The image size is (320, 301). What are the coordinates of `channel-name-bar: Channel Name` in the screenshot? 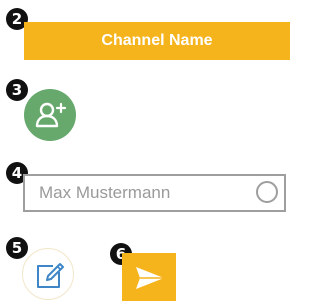 It's located at (157, 41).